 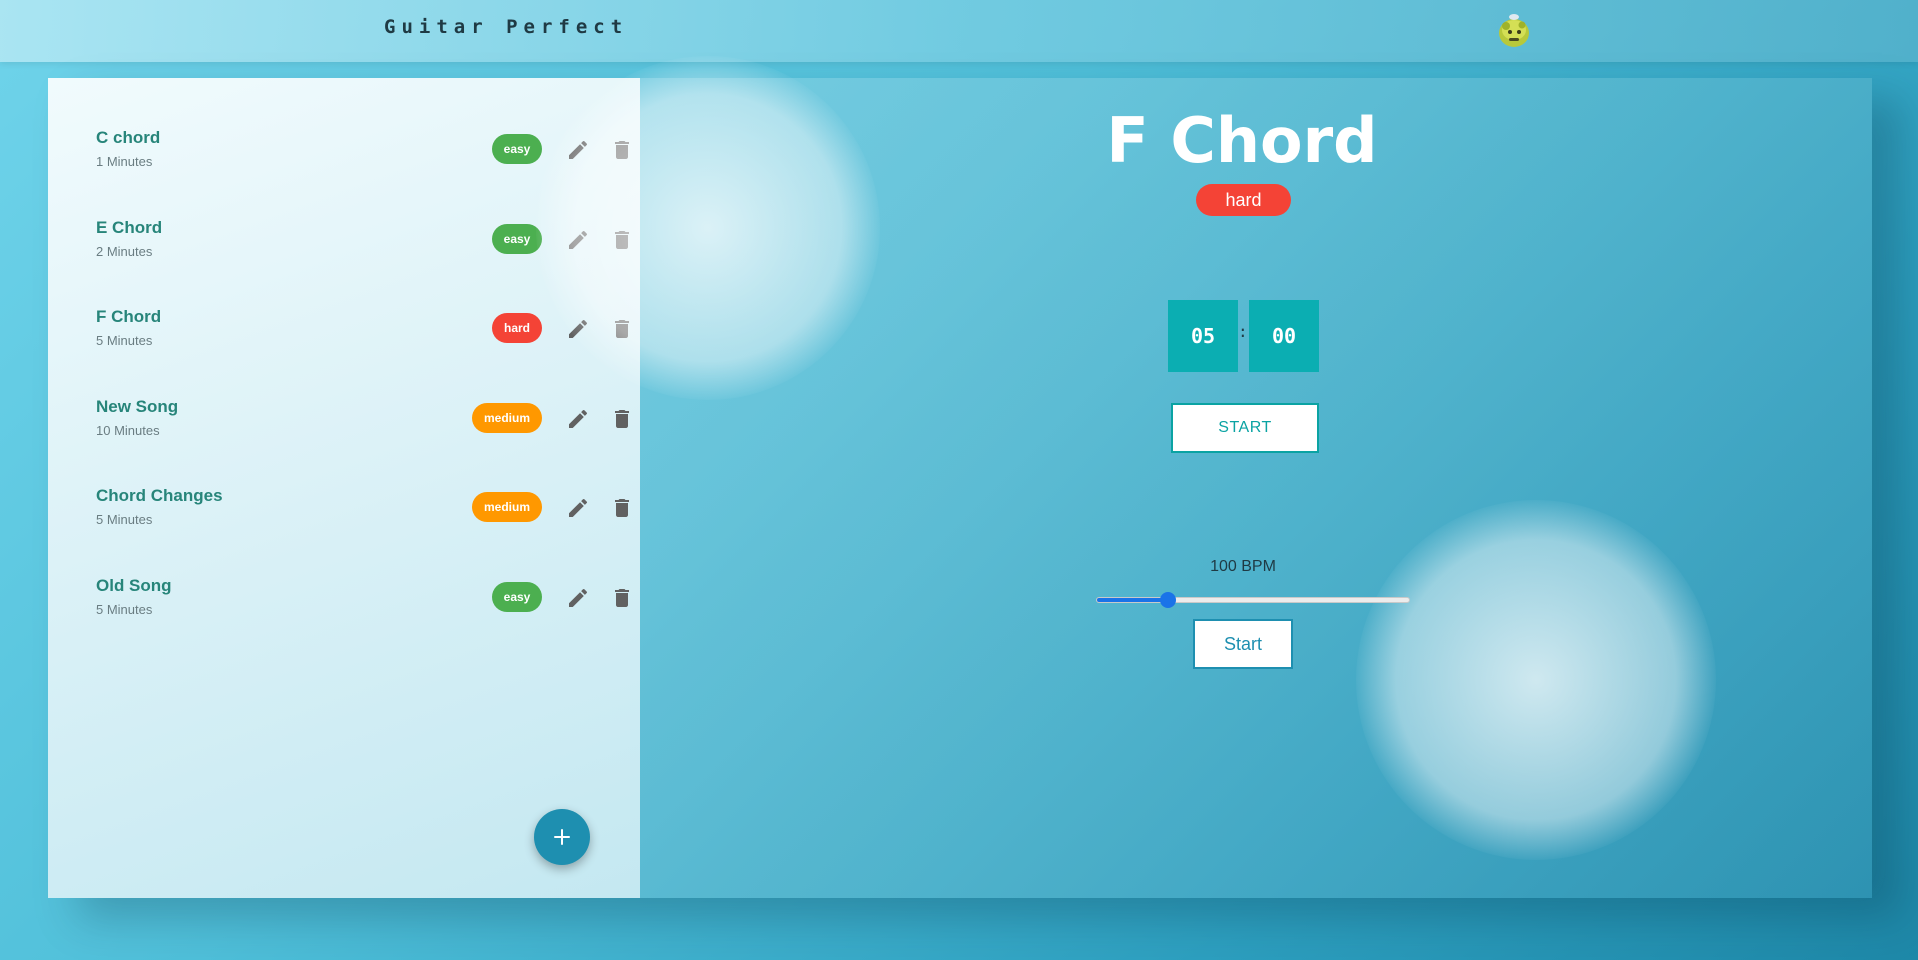 I want to click on exercise-name: New Song, so click(x=137, y=406).